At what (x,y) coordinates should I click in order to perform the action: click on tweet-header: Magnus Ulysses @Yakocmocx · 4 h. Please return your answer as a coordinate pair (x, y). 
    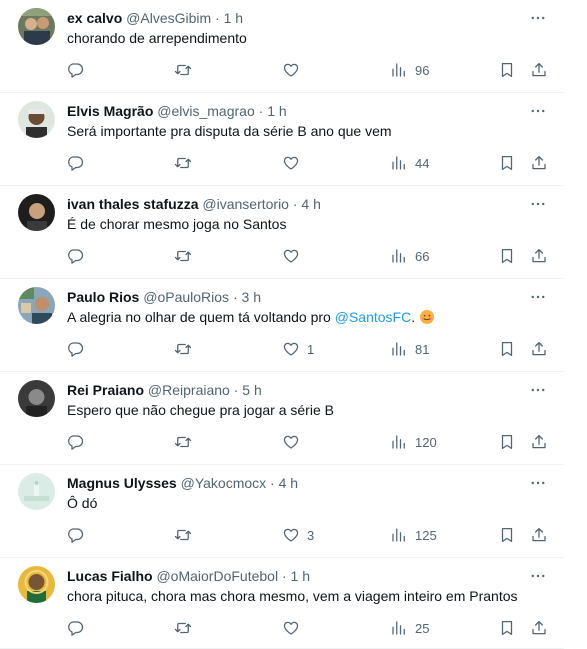
    Looking at the image, I should click on (182, 483).